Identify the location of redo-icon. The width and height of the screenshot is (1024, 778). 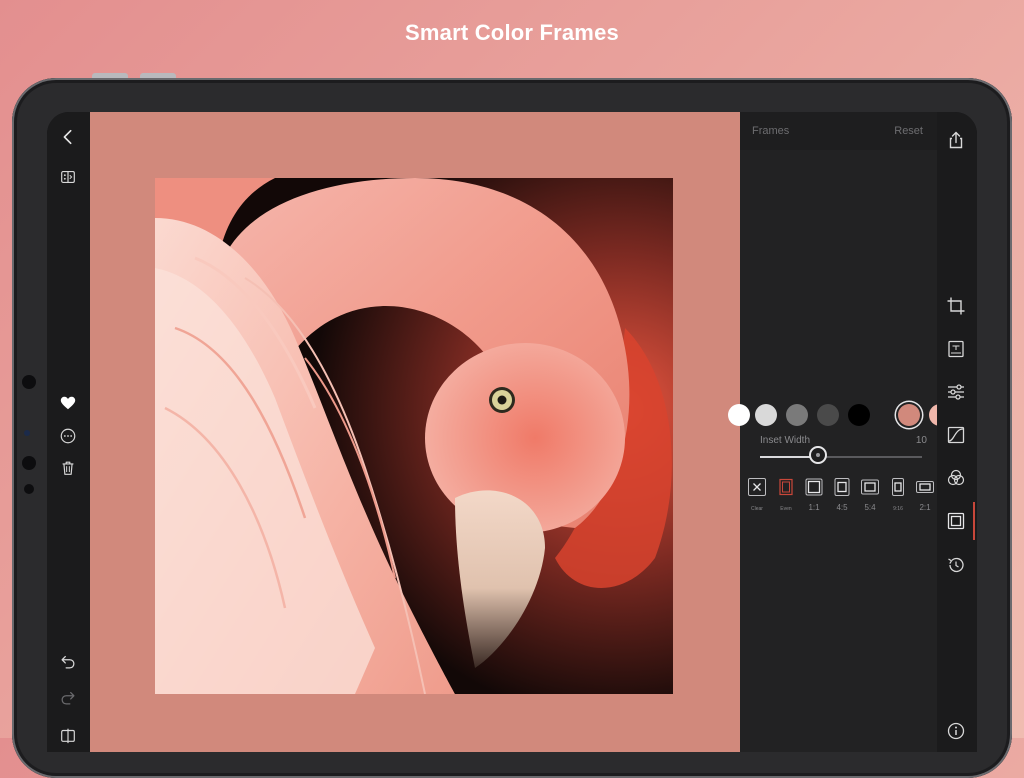
(68, 698).